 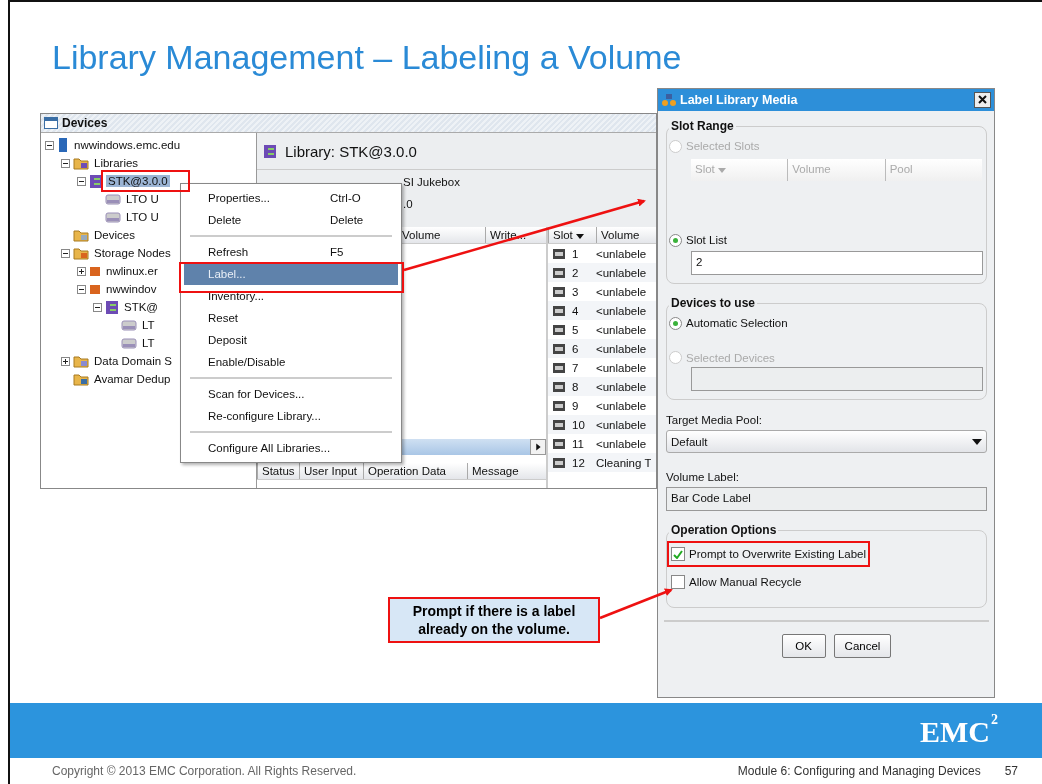 I want to click on field-label: Volume Label:, so click(x=703, y=477).